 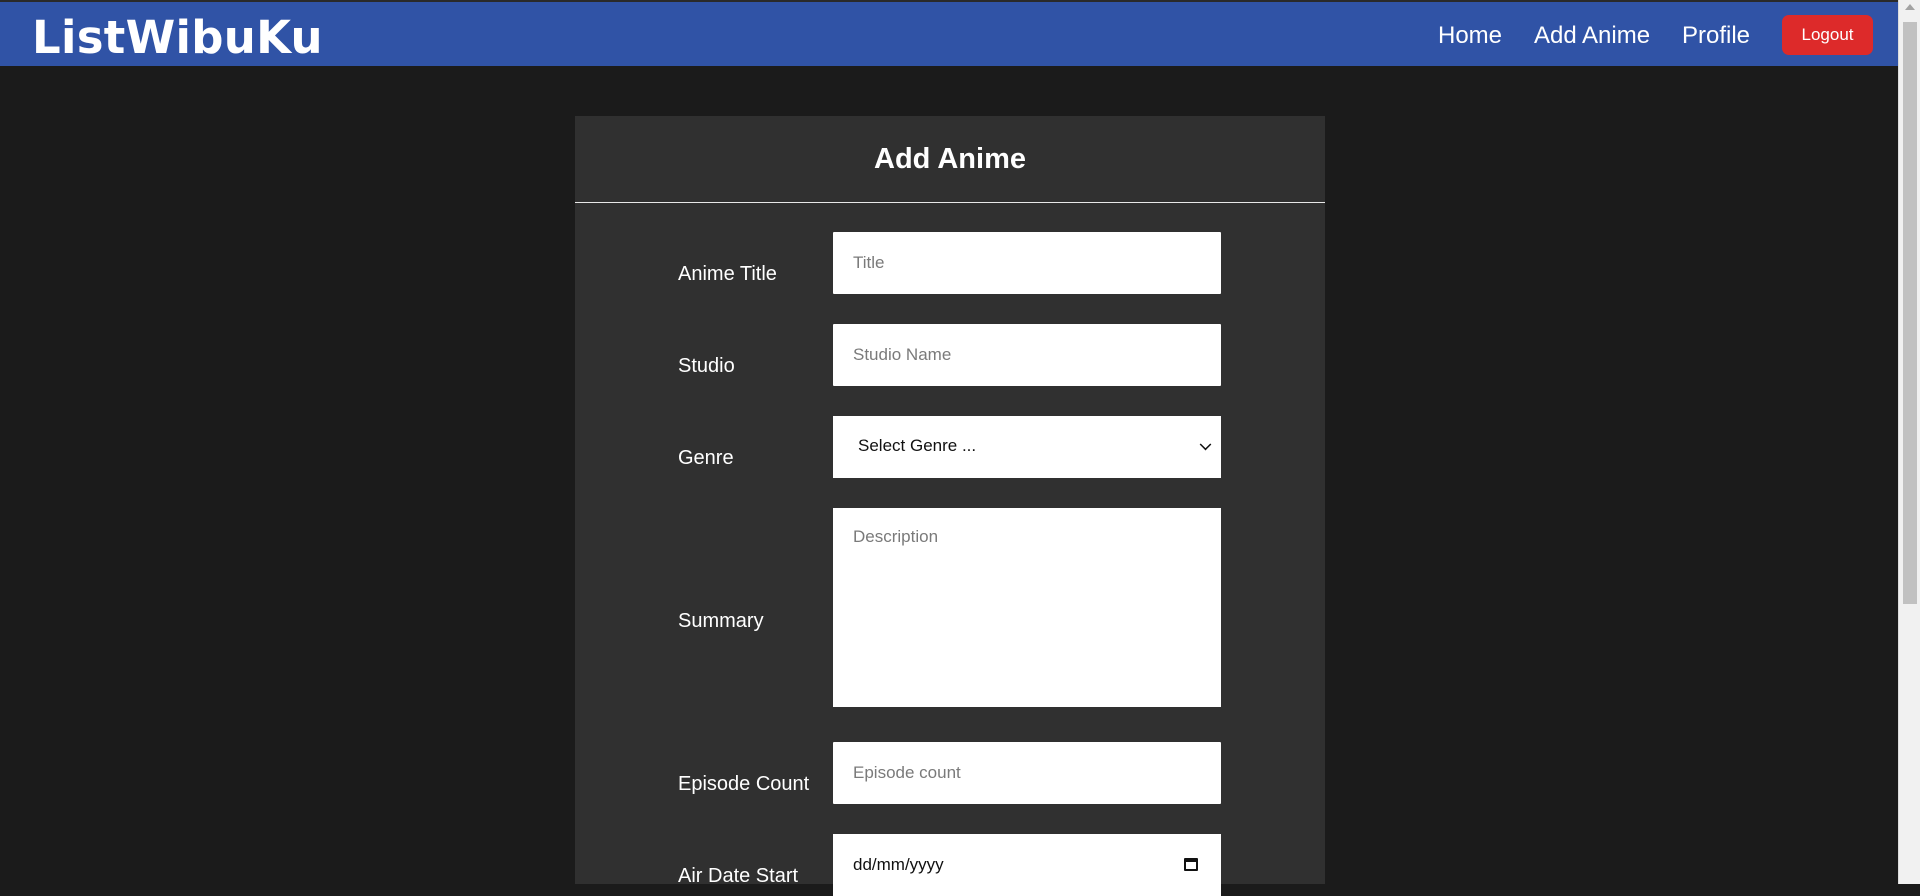 I want to click on navbar: ListWibuKu Home Add Anime Profile Logout, so click(x=949, y=33).